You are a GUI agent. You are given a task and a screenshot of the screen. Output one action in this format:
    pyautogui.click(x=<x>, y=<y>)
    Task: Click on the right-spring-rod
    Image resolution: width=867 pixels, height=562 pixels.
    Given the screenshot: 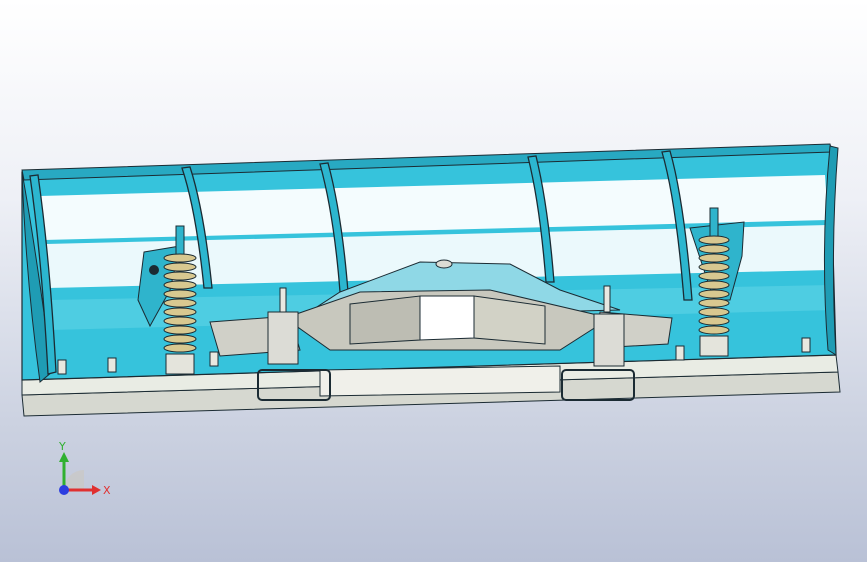 What is the action you would take?
    pyautogui.click(x=714, y=223)
    